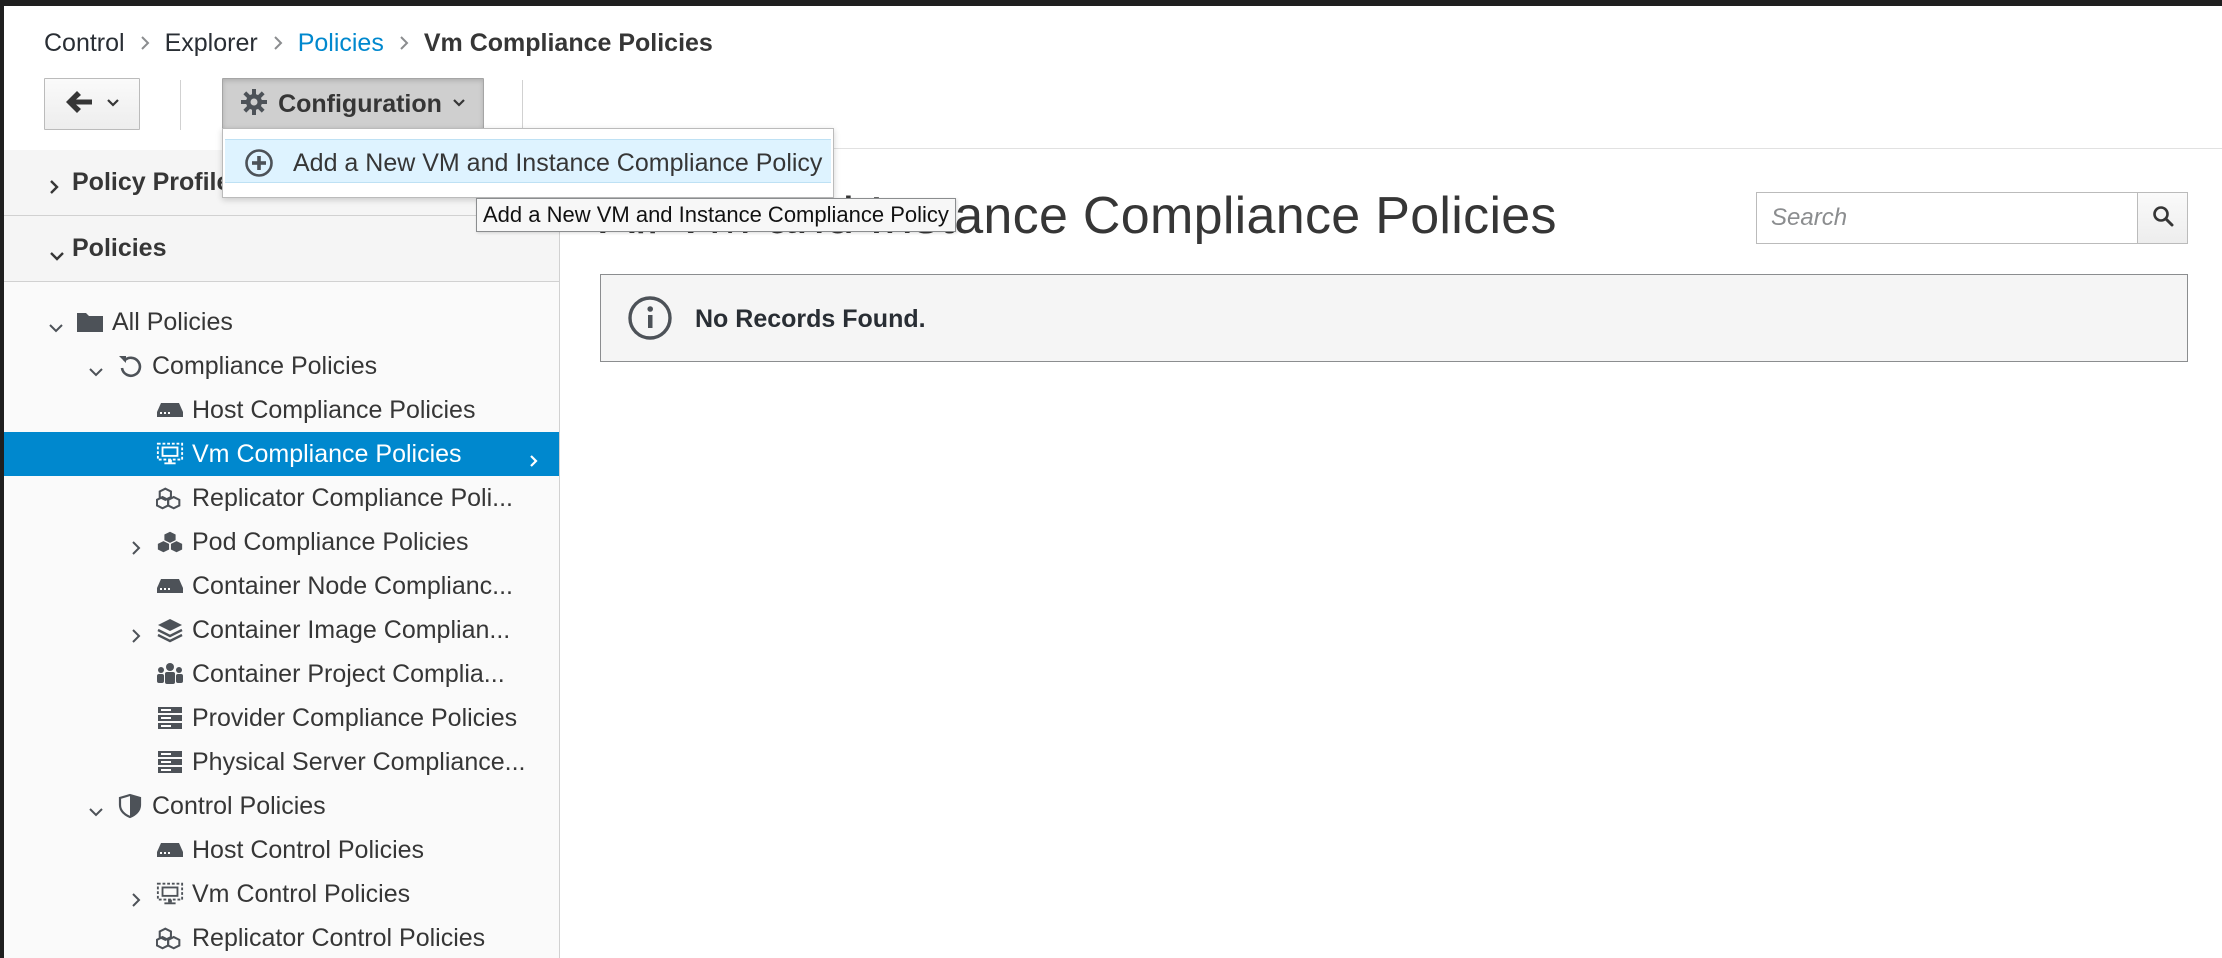  Describe the element at coordinates (130, 366) in the screenshot. I see `refresh-icon` at that location.